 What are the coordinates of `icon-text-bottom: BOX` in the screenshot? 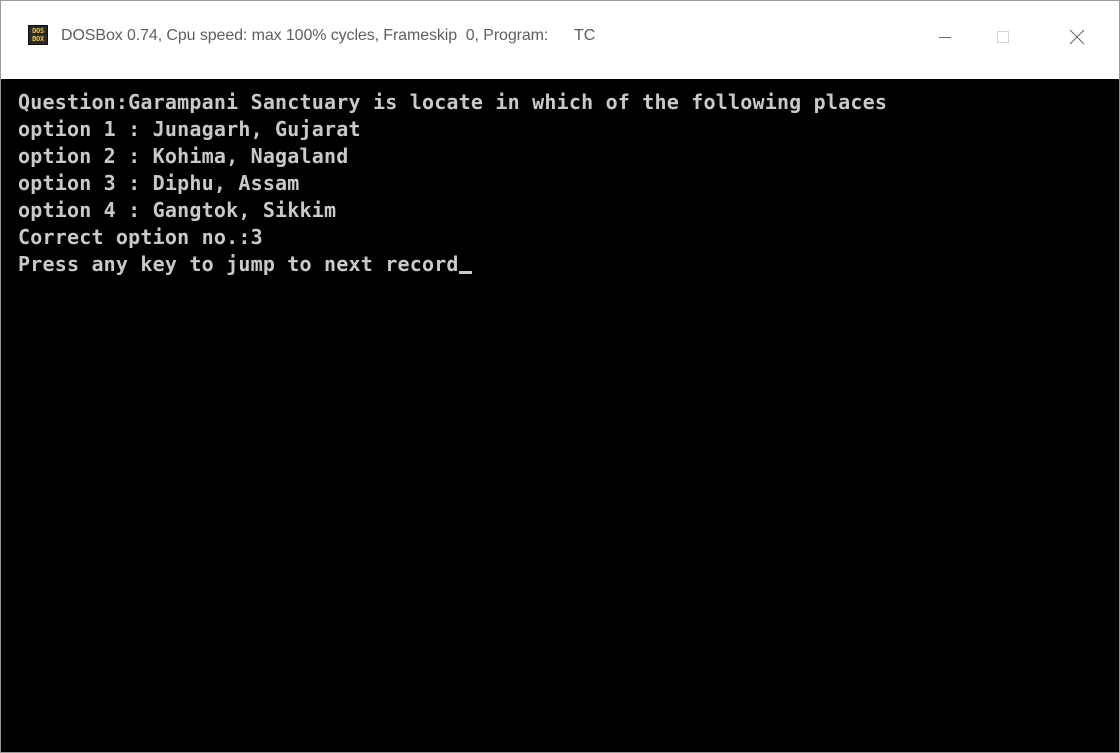 It's located at (38, 39).